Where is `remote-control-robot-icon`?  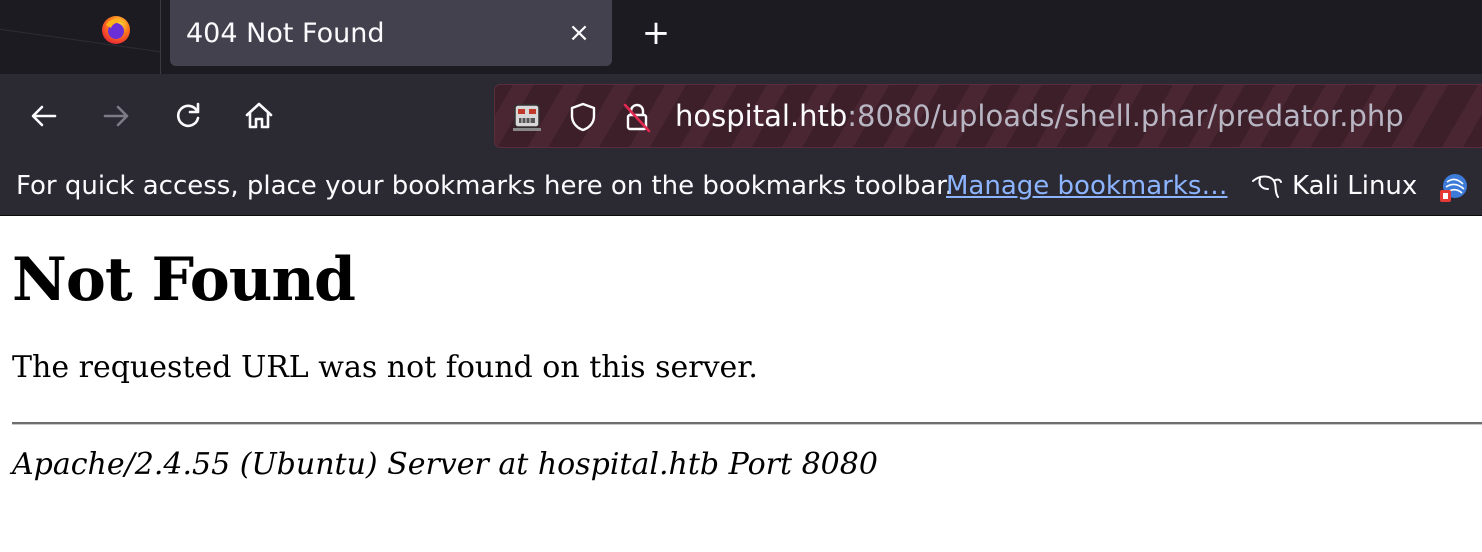 remote-control-robot-icon is located at coordinates (527, 117).